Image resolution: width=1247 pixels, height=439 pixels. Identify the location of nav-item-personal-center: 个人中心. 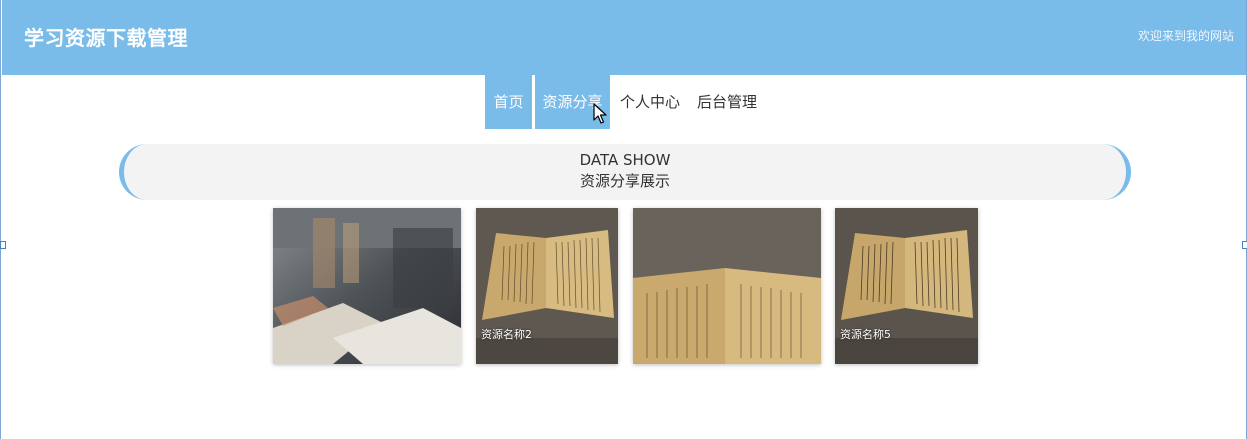
(650, 102).